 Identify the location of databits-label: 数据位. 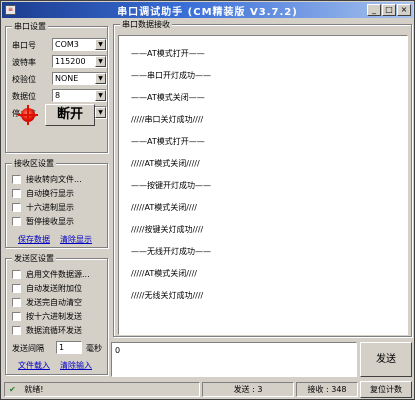
(24, 96).